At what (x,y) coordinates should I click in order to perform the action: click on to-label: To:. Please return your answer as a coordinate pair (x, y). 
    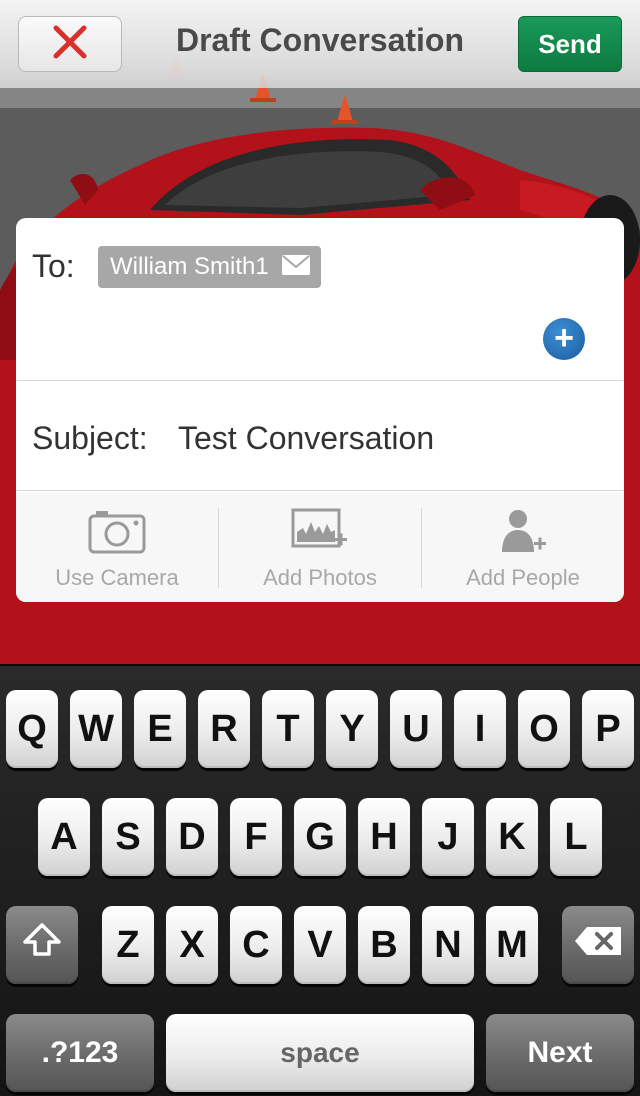
    Looking at the image, I should click on (53, 266).